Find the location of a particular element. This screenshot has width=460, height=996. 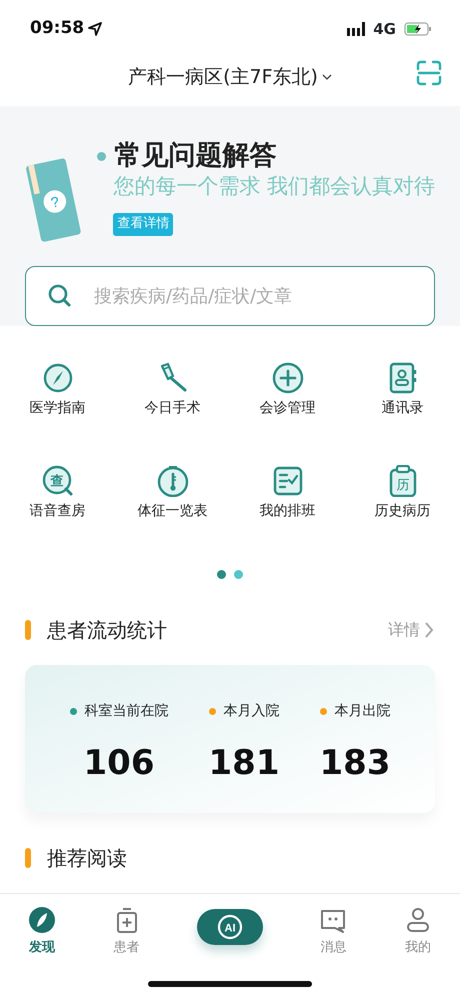

chevron-right-icon is located at coordinates (429, 630).